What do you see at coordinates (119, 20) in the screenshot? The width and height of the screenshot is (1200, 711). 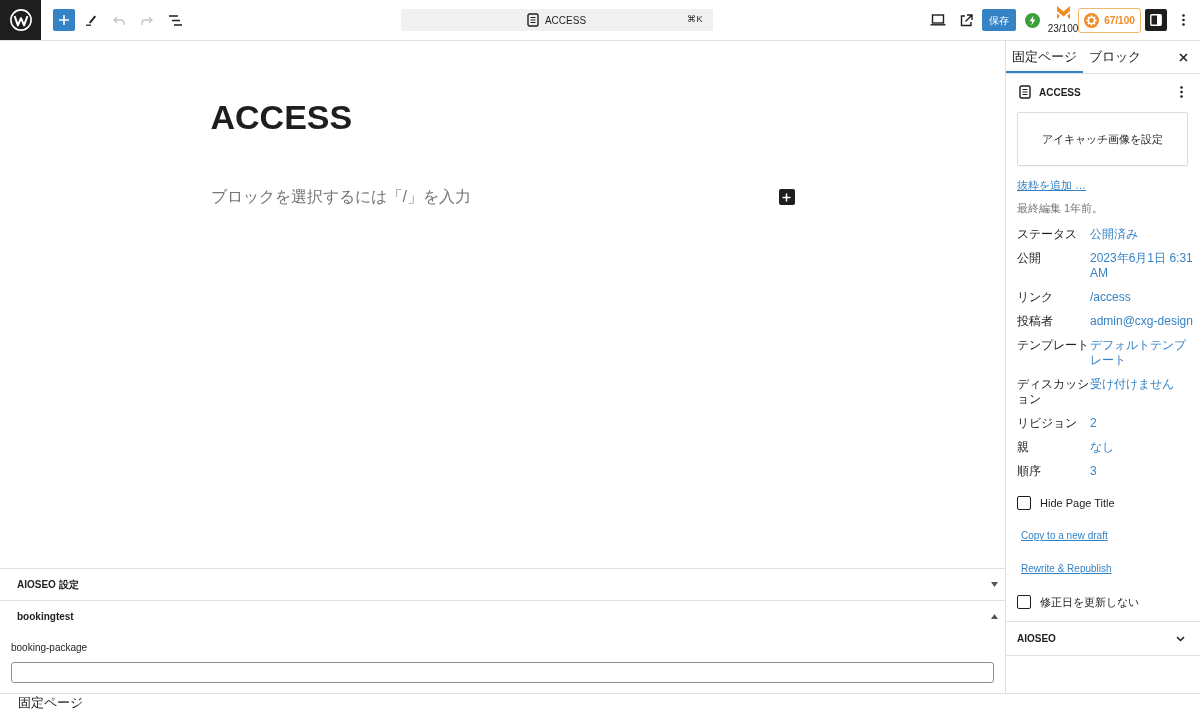 I see `undo-icon` at bounding box center [119, 20].